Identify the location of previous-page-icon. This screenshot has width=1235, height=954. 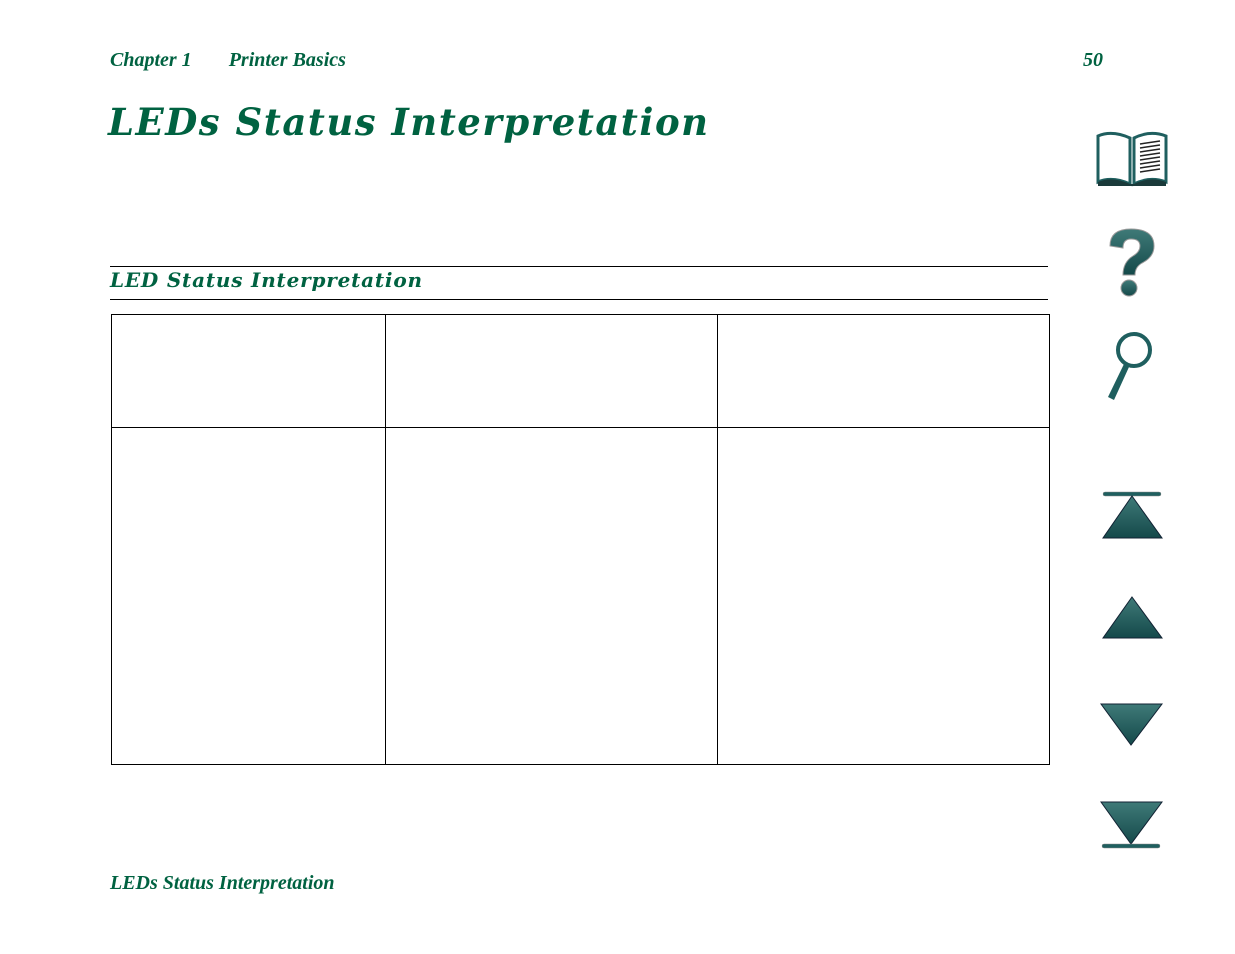
(1132, 618).